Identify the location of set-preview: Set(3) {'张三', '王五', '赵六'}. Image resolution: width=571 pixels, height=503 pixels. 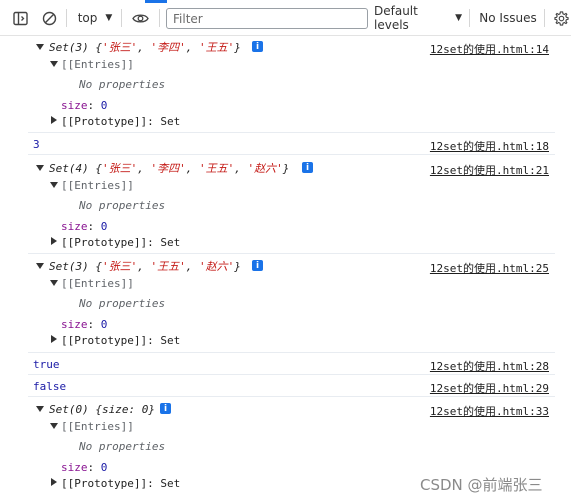
(145, 266).